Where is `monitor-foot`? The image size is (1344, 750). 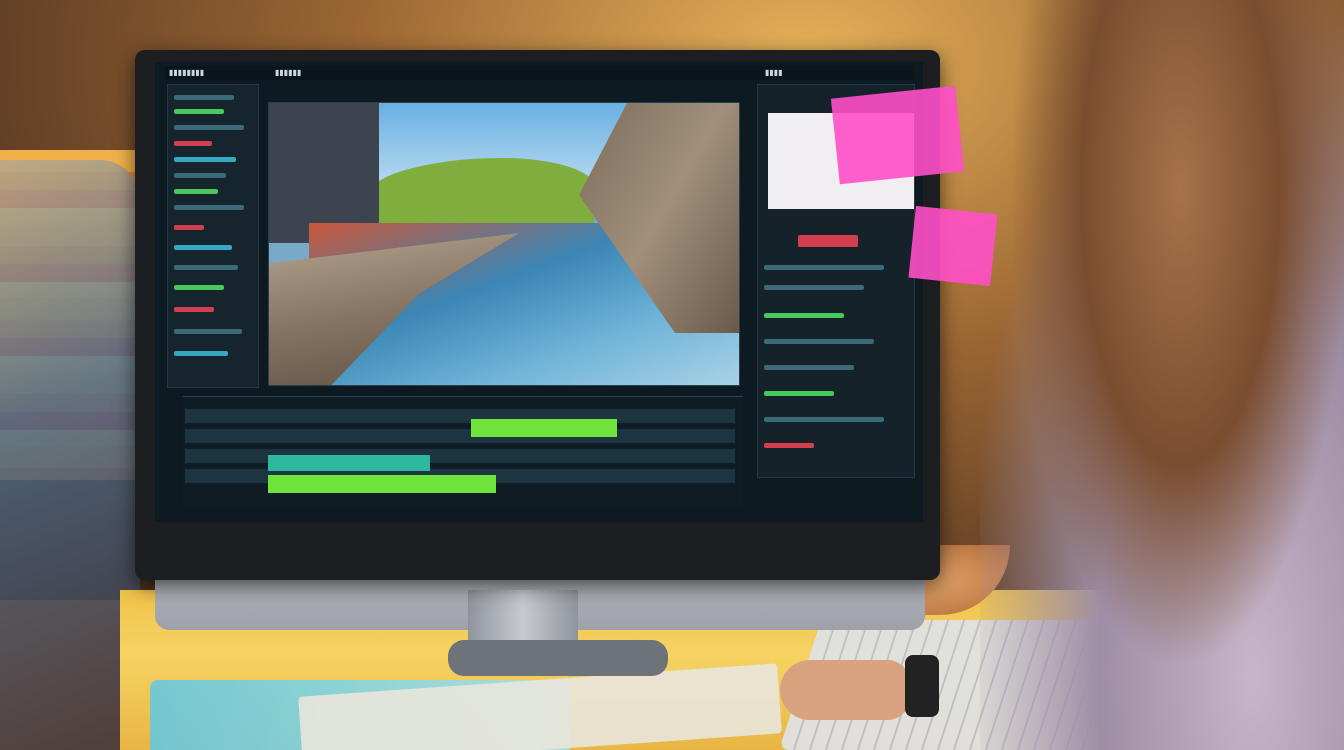
monitor-foot is located at coordinates (558, 658).